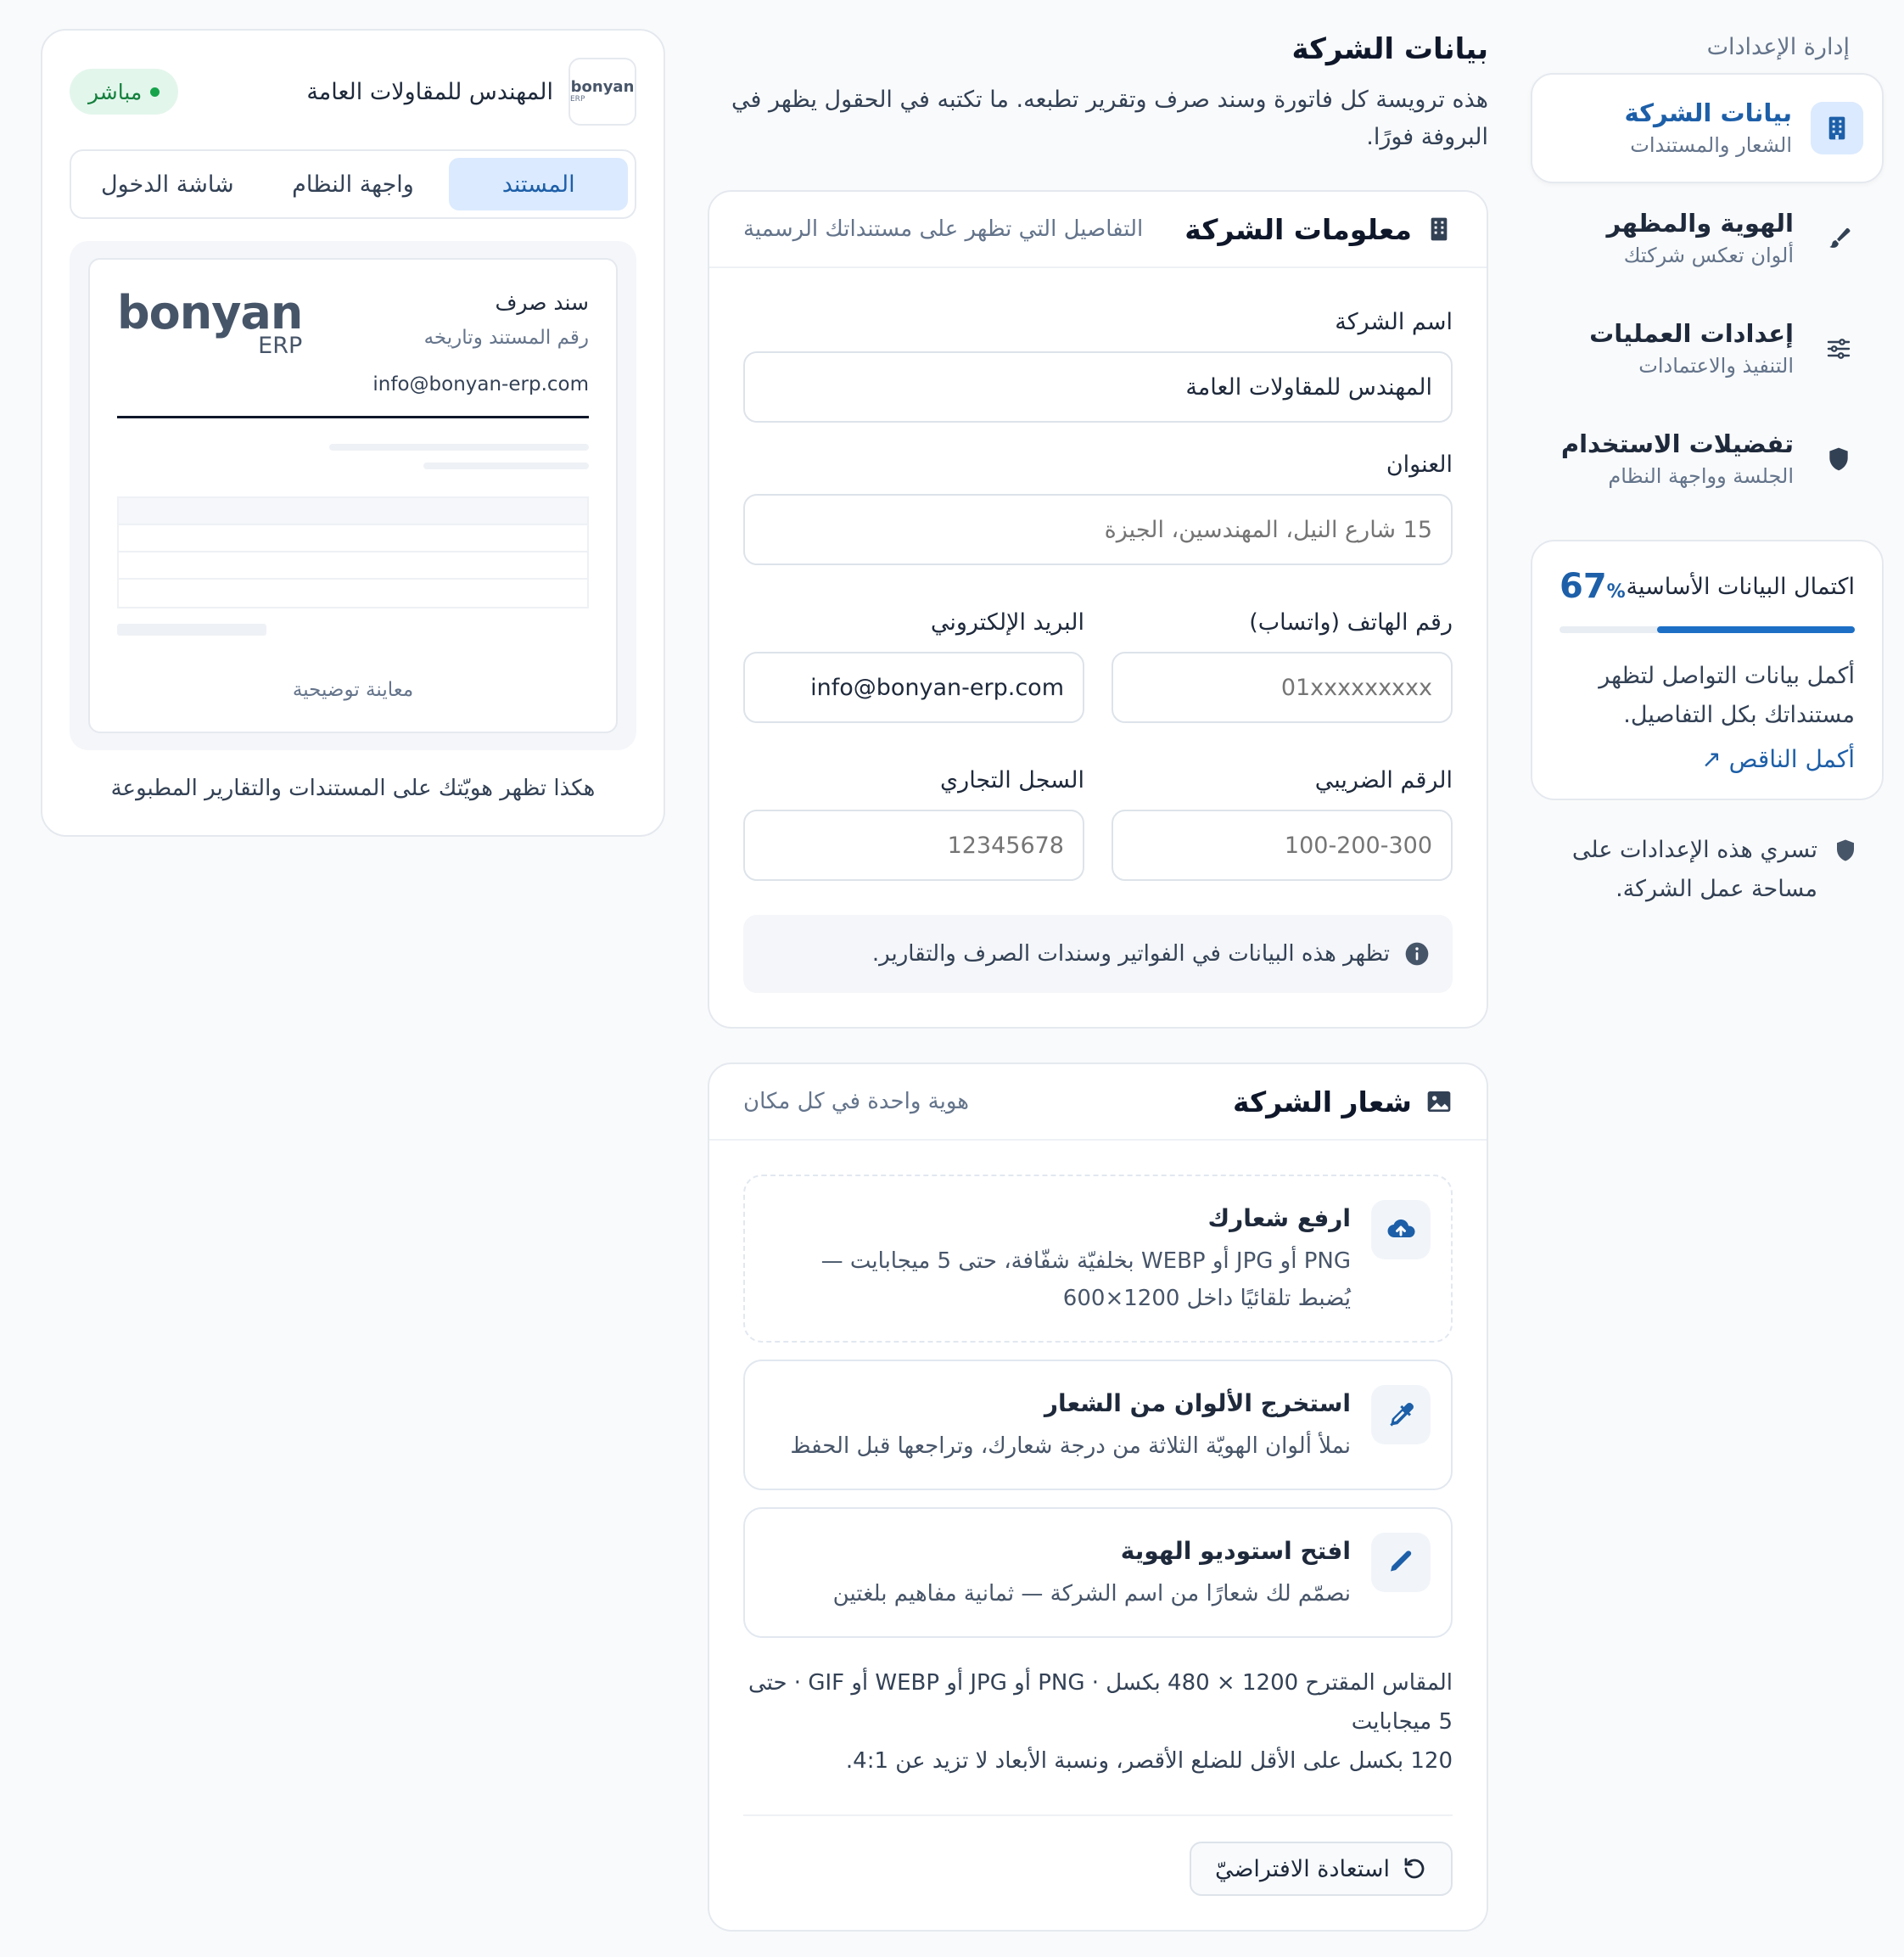 The width and height of the screenshot is (1904, 1957). I want to click on sidebar-item-identity: الهوية والمظهر ألوان تعكس شركتك, so click(1708, 238).